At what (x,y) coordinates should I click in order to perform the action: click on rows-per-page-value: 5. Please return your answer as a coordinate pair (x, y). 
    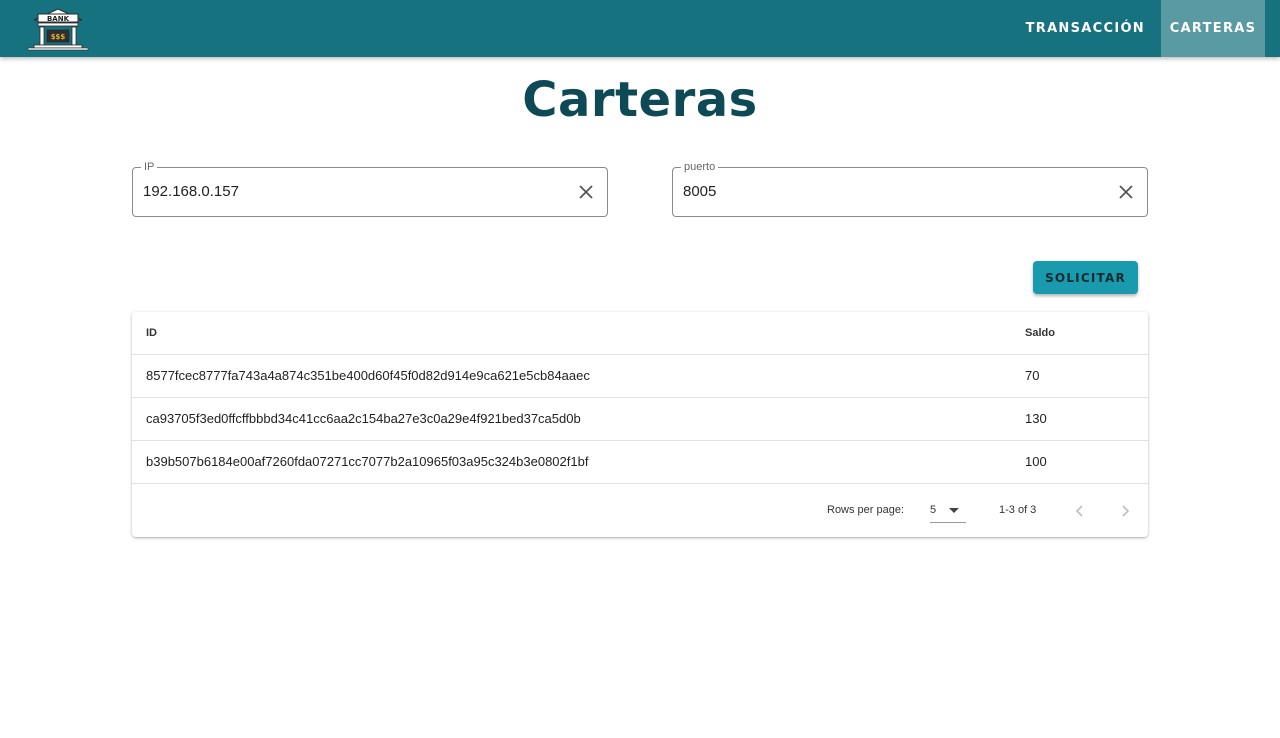
    Looking at the image, I should click on (933, 510).